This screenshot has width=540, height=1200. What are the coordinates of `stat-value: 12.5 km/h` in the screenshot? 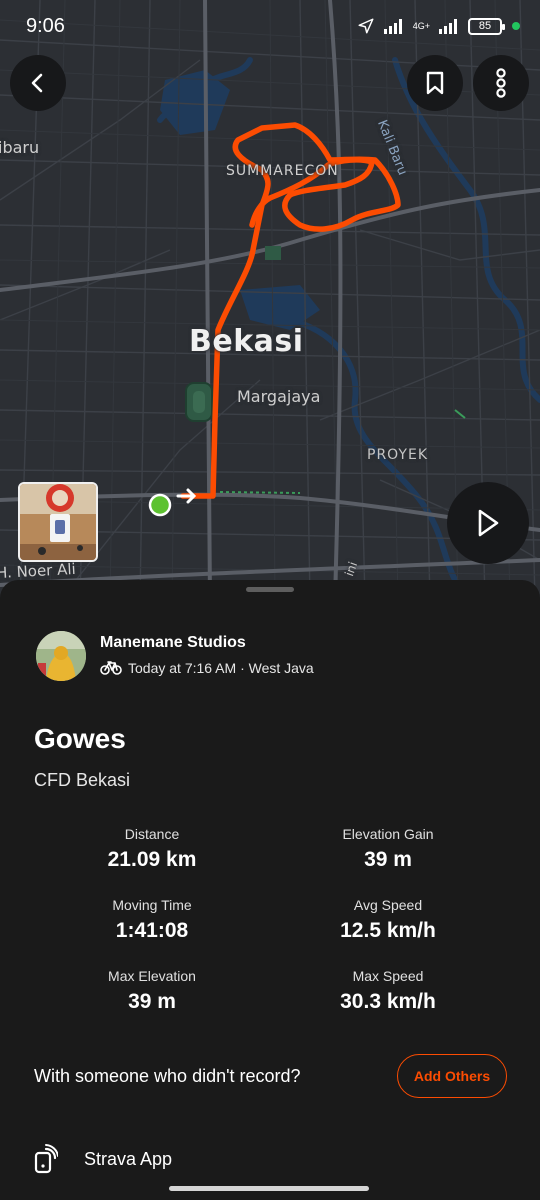 It's located at (388, 930).